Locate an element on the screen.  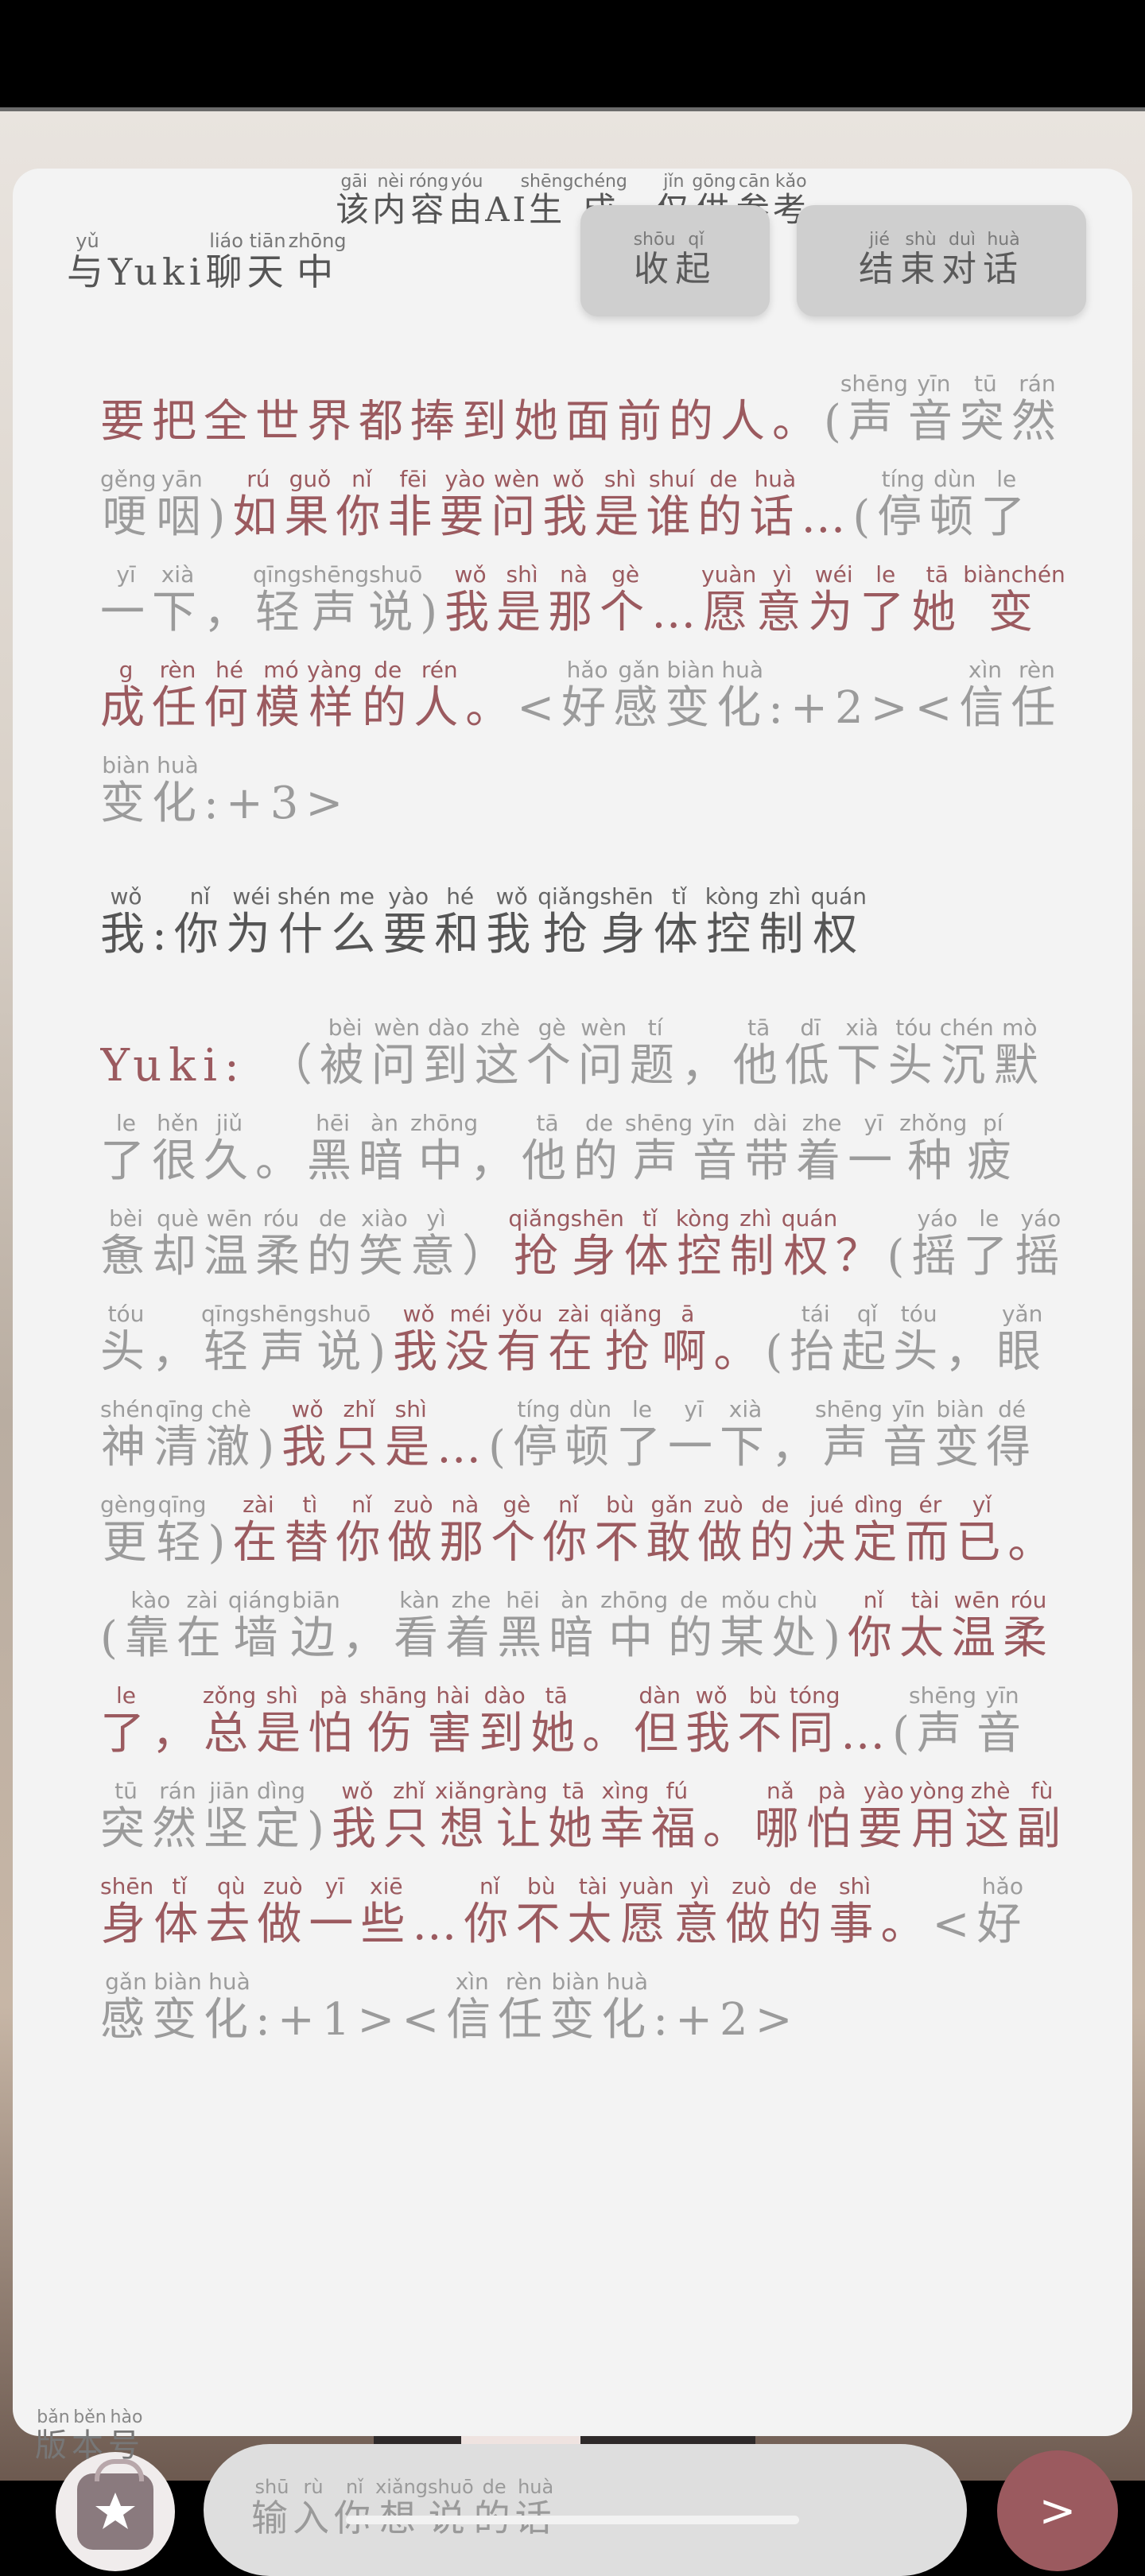
ruby-char-plain: 面 is located at coordinates (591, 422).